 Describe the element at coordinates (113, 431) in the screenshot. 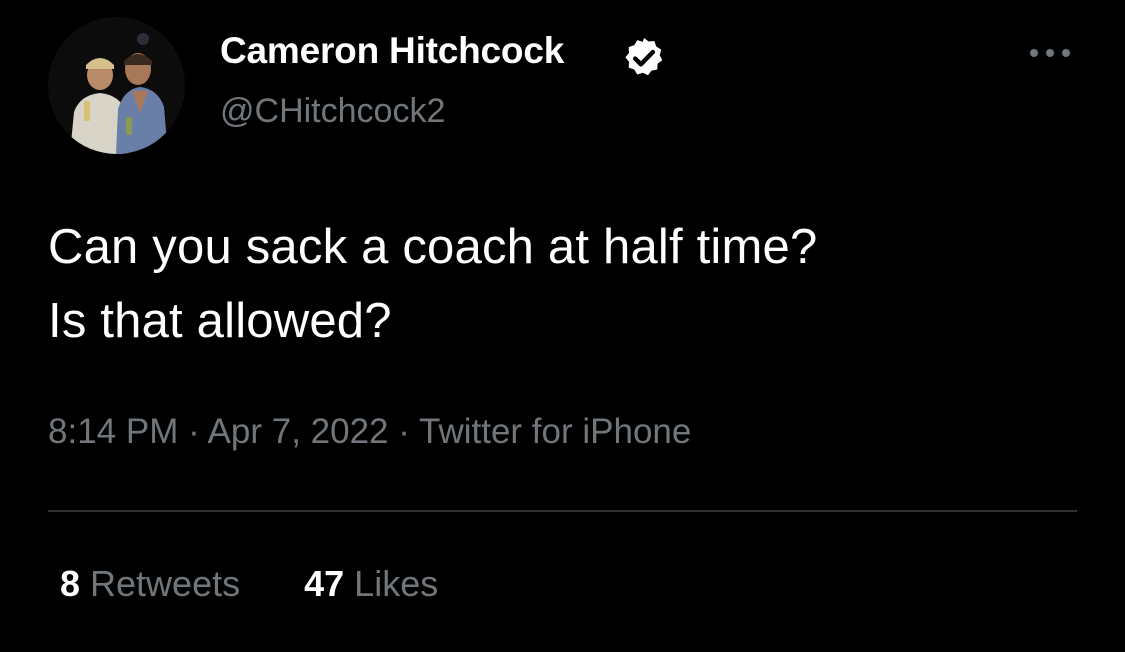

I see `tweet-time: 8:14 PM` at that location.